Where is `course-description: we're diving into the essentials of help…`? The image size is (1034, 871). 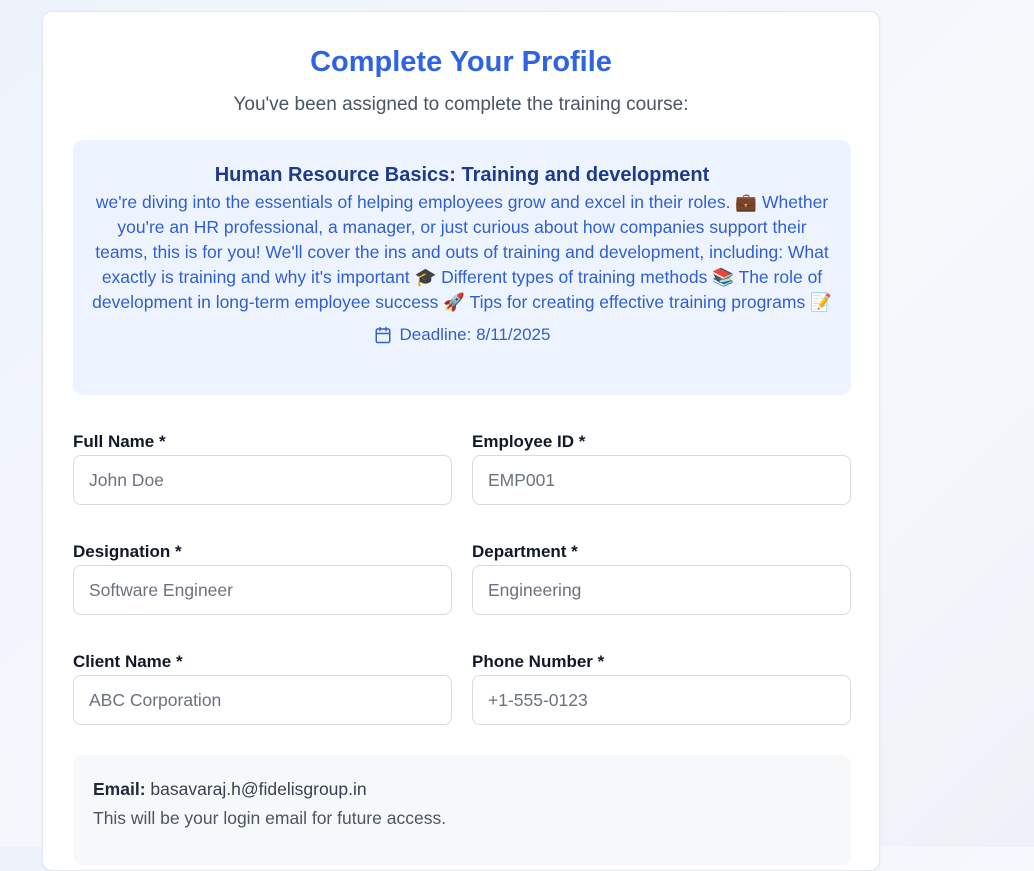
course-description: we're diving into the essentials of help… is located at coordinates (462, 252).